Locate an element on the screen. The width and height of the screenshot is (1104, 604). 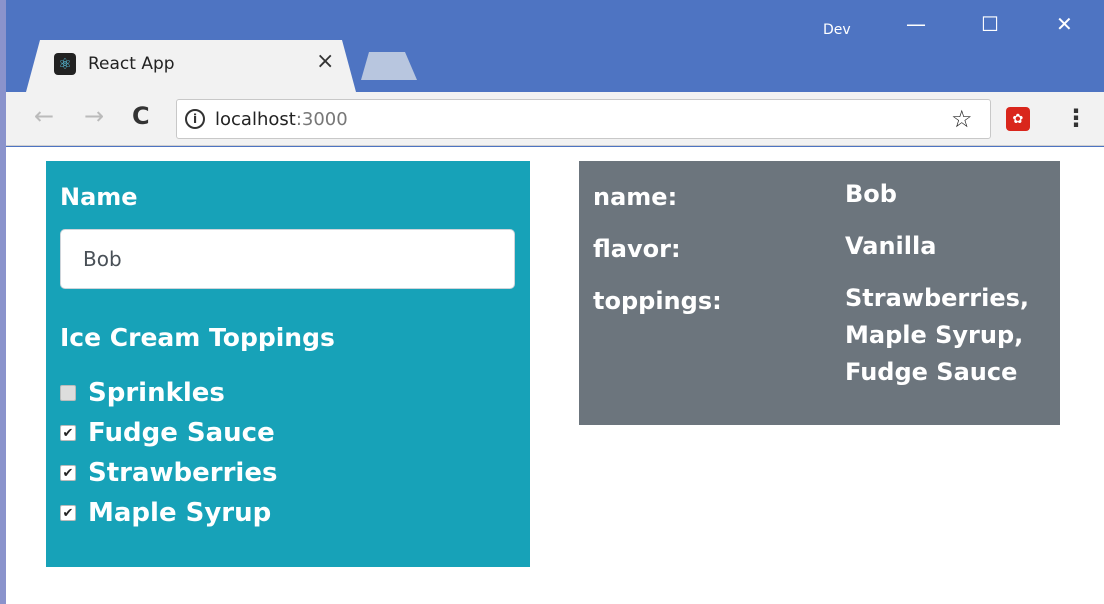
topping-fudge-sauce: ✔ Fudge Sauce is located at coordinates (168, 433).